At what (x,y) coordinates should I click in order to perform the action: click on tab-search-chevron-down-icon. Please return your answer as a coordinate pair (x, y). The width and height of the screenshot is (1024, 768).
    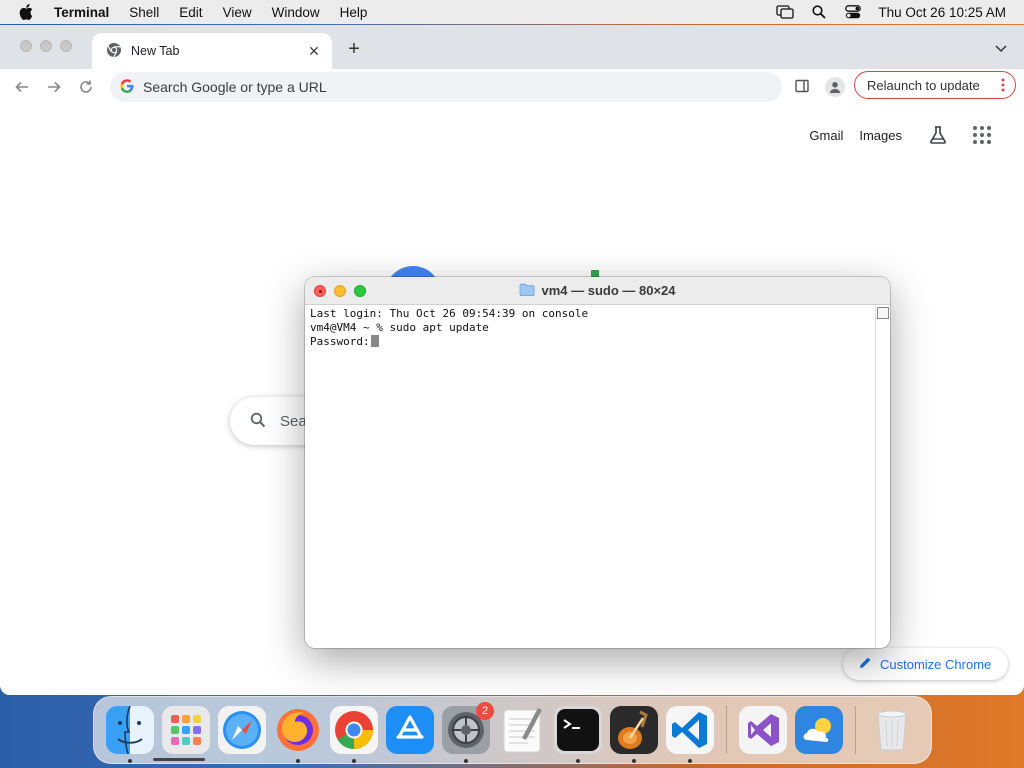
    Looking at the image, I should click on (1001, 48).